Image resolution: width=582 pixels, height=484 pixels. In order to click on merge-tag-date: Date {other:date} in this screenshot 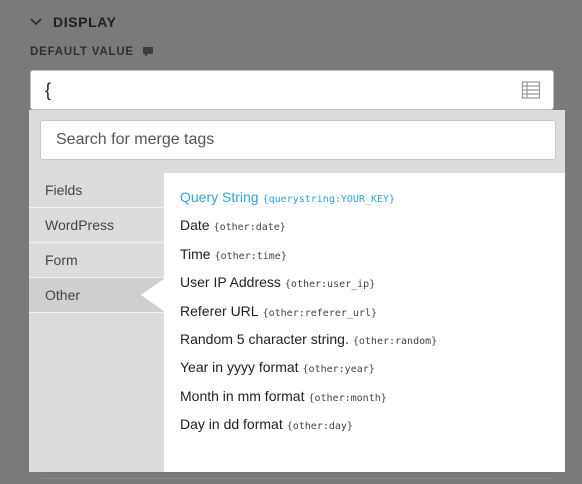, I will do `click(364, 229)`.